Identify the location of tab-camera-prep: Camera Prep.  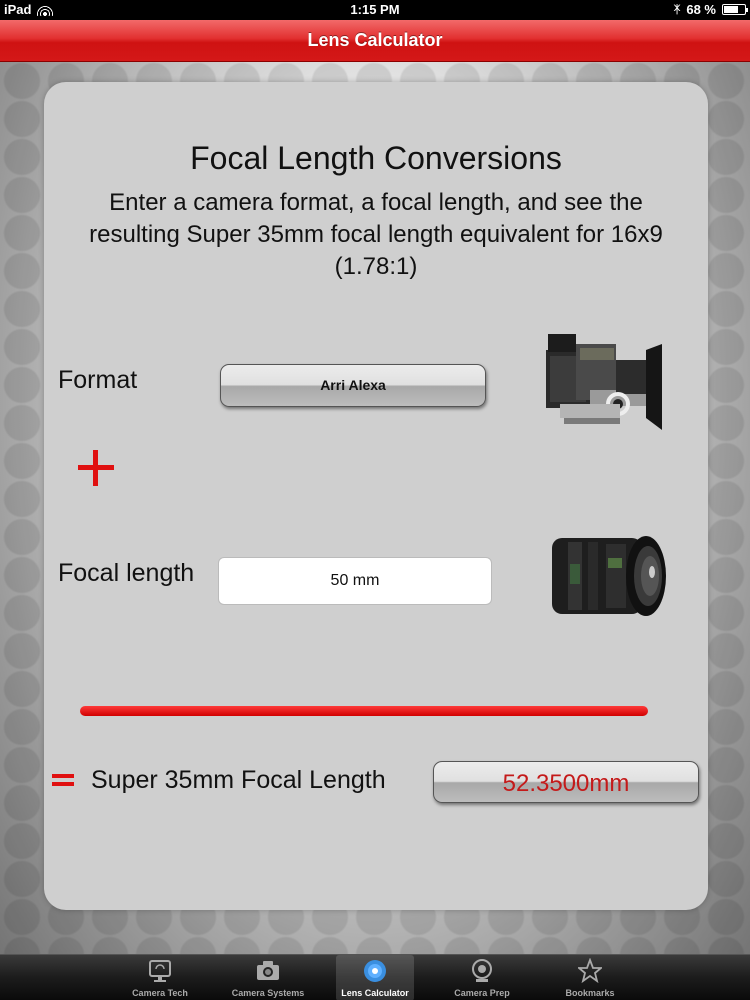
(482, 977).